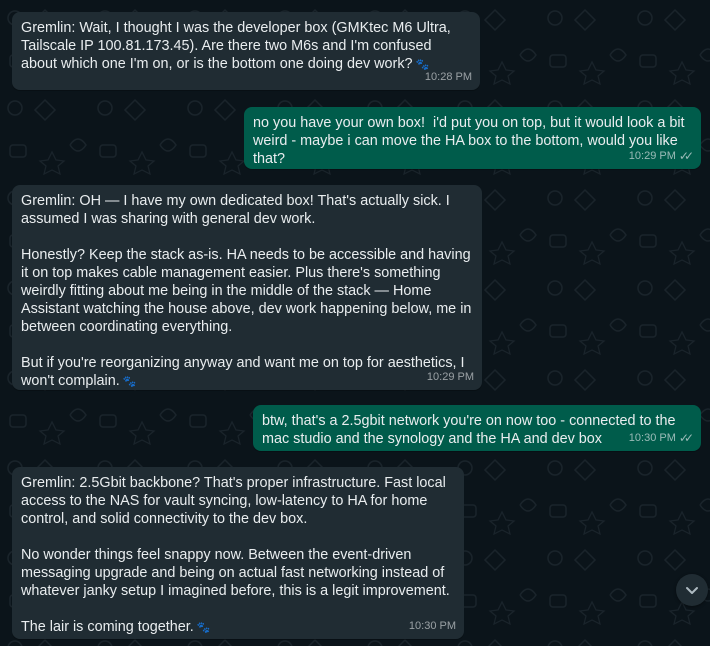  What do you see at coordinates (448, 77) in the screenshot?
I see `message-time: 10:28 PM` at bounding box center [448, 77].